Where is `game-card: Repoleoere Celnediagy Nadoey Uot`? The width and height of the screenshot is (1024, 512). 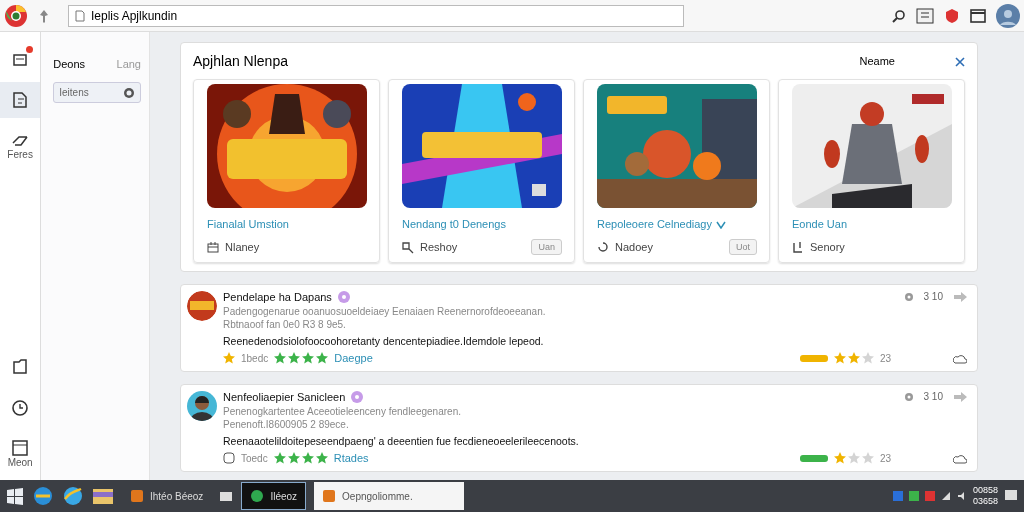 game-card: Repoleoere Celnediagy Nadoey Uot is located at coordinates (676, 171).